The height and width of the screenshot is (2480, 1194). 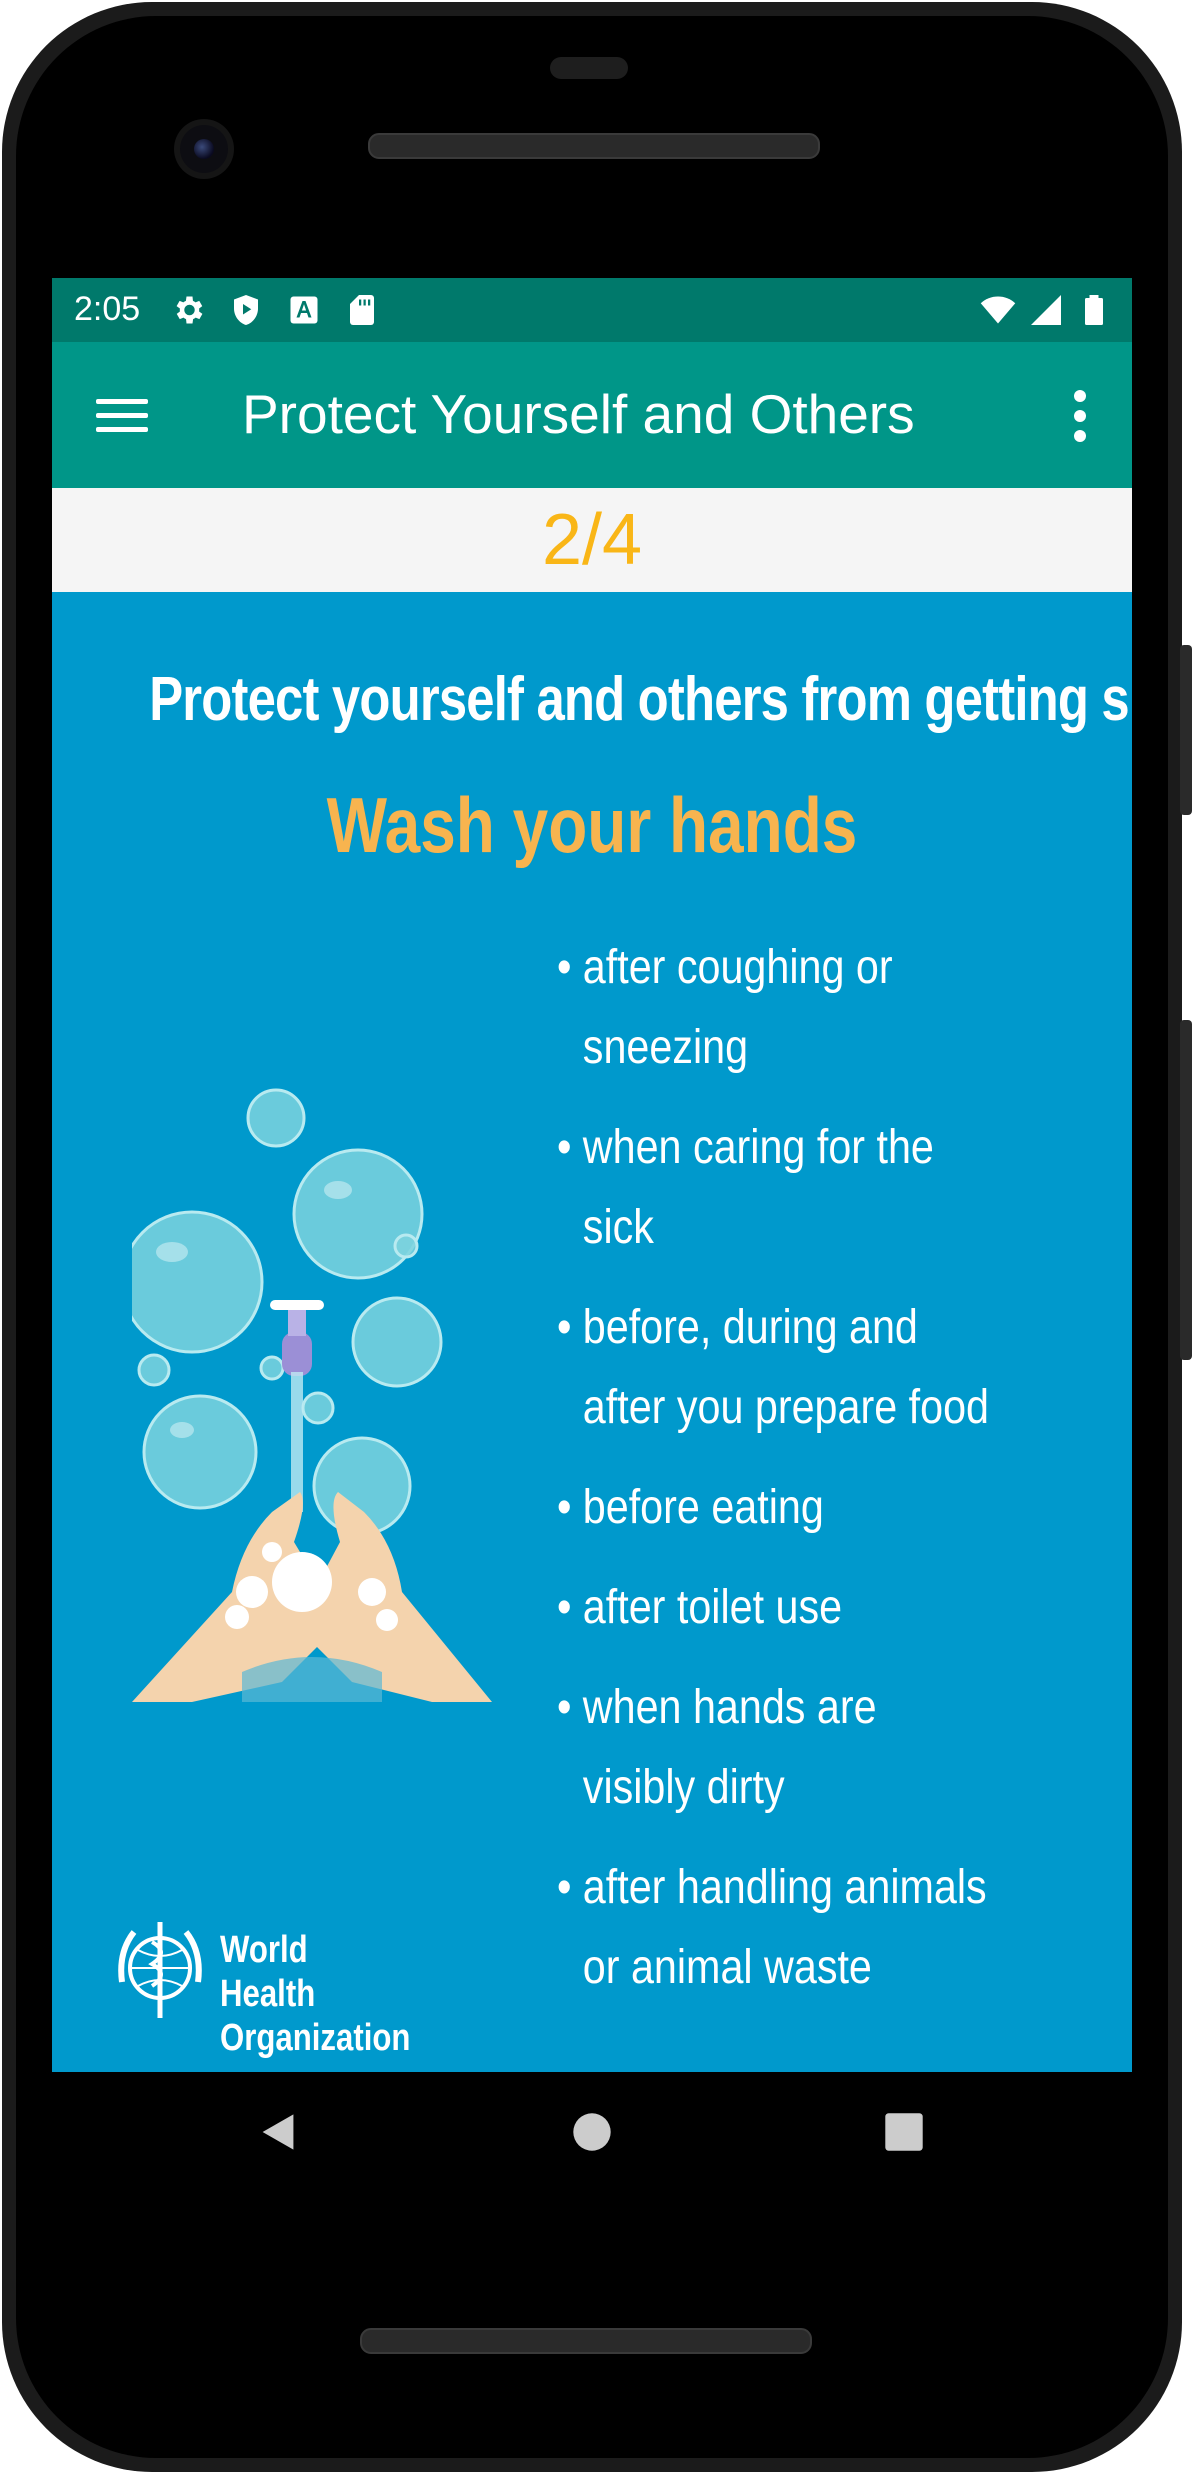 I want to click on hamburger-menu-icon, so click(x=122, y=416).